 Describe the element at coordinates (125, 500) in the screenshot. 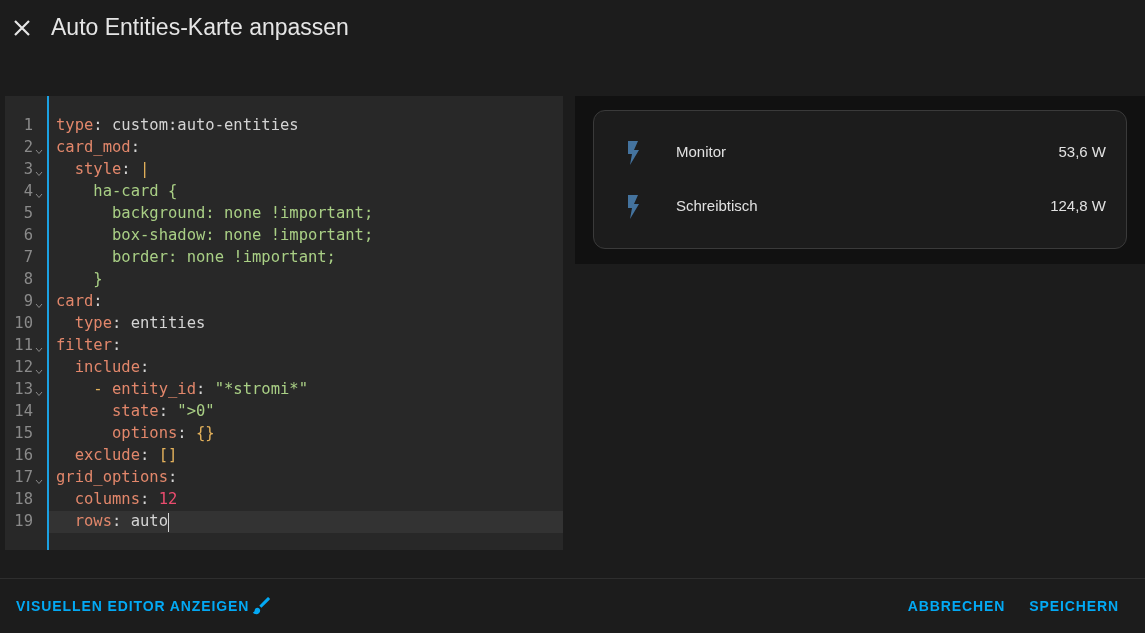

I see `code-line: columns: 12` at that location.